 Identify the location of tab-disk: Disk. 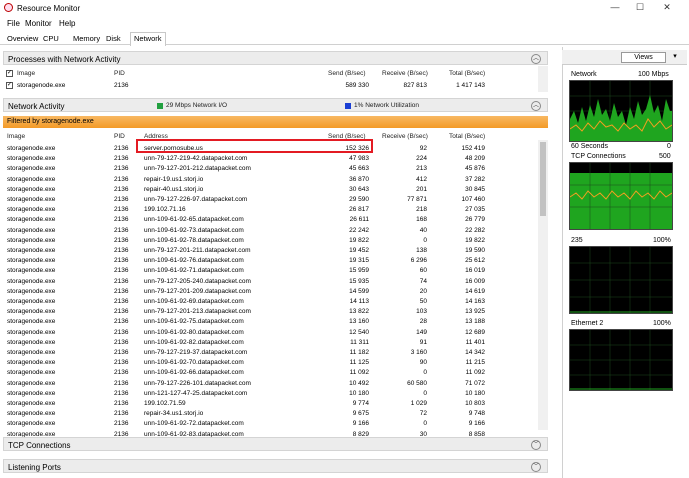
(113, 39).